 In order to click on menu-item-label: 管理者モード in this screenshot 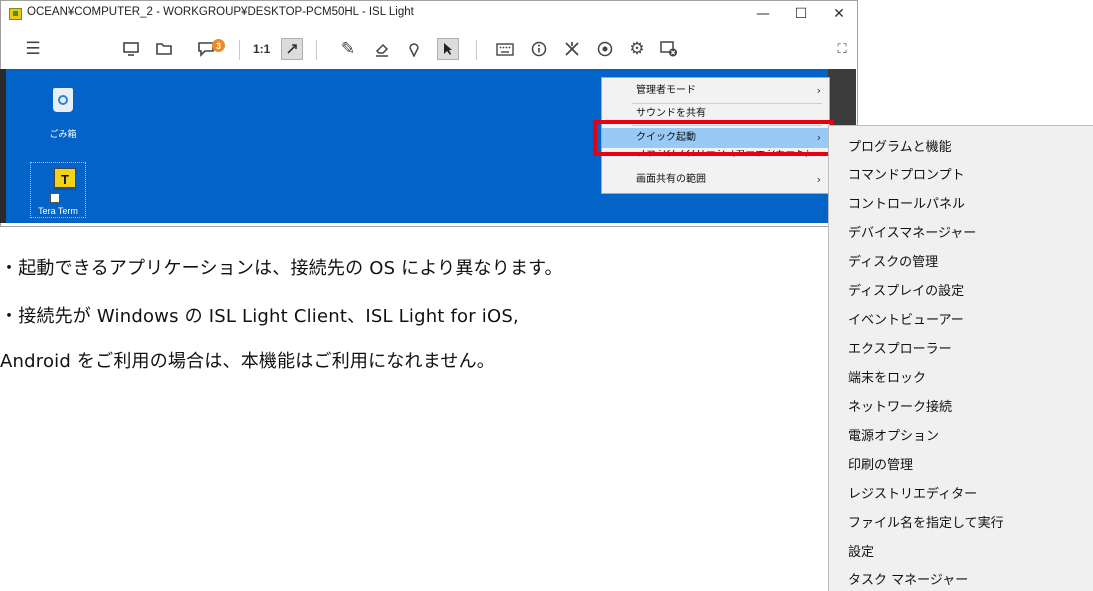, I will do `click(666, 90)`.